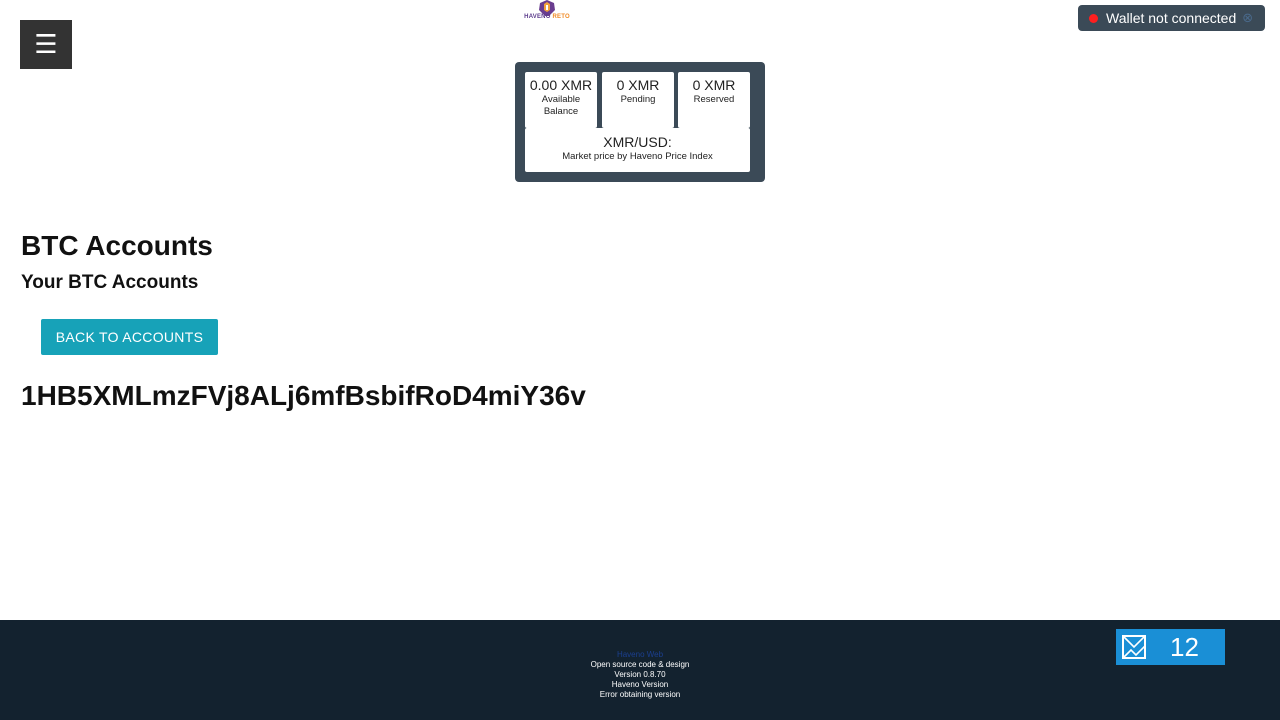  Describe the element at coordinates (637, 142) in the screenshot. I see `market-price-value: XMR/USD:` at that location.